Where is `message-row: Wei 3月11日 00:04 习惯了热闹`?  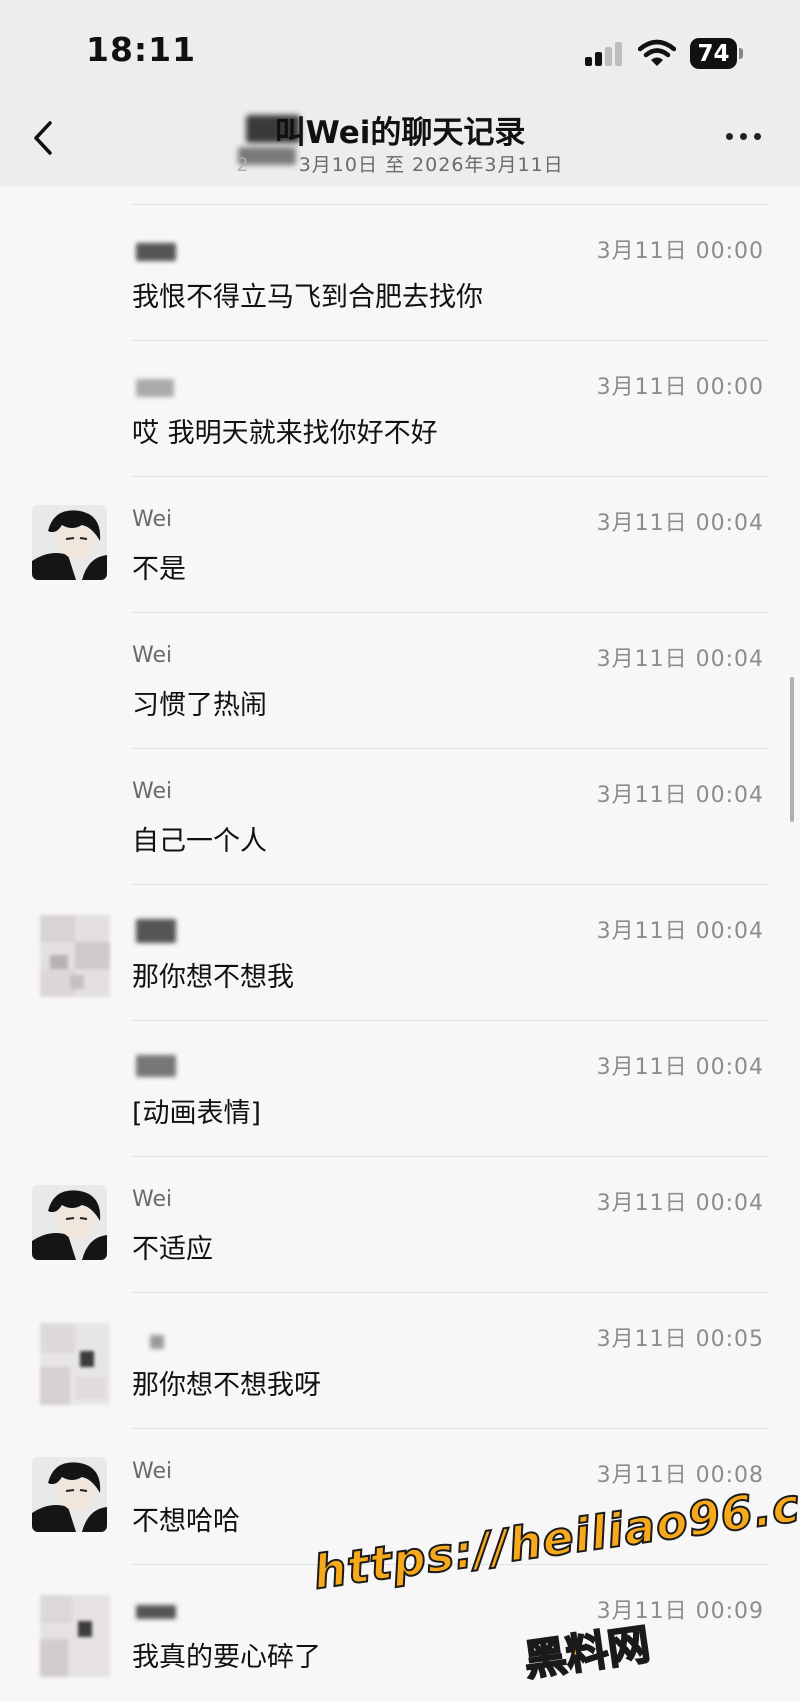 message-row: Wei 3月11日 00:04 习惯了热闹 is located at coordinates (400, 681).